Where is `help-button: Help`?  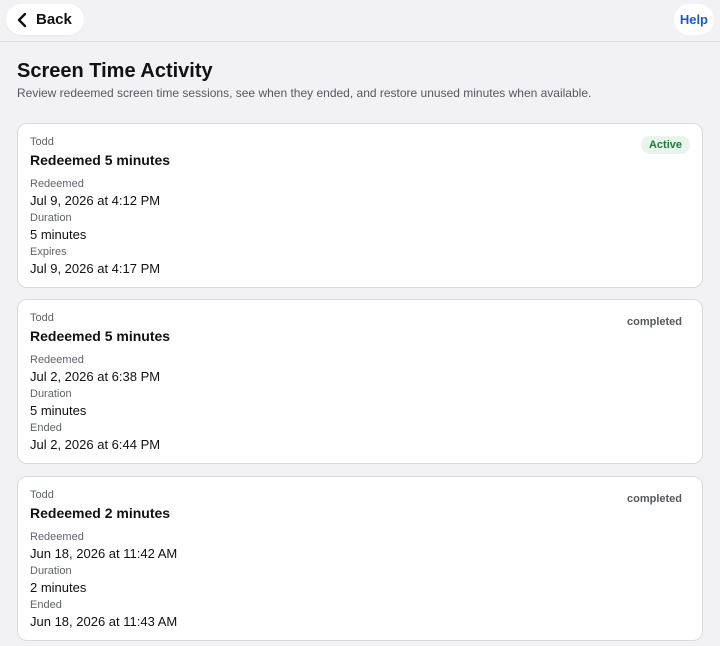
help-button: Help is located at coordinates (693, 19).